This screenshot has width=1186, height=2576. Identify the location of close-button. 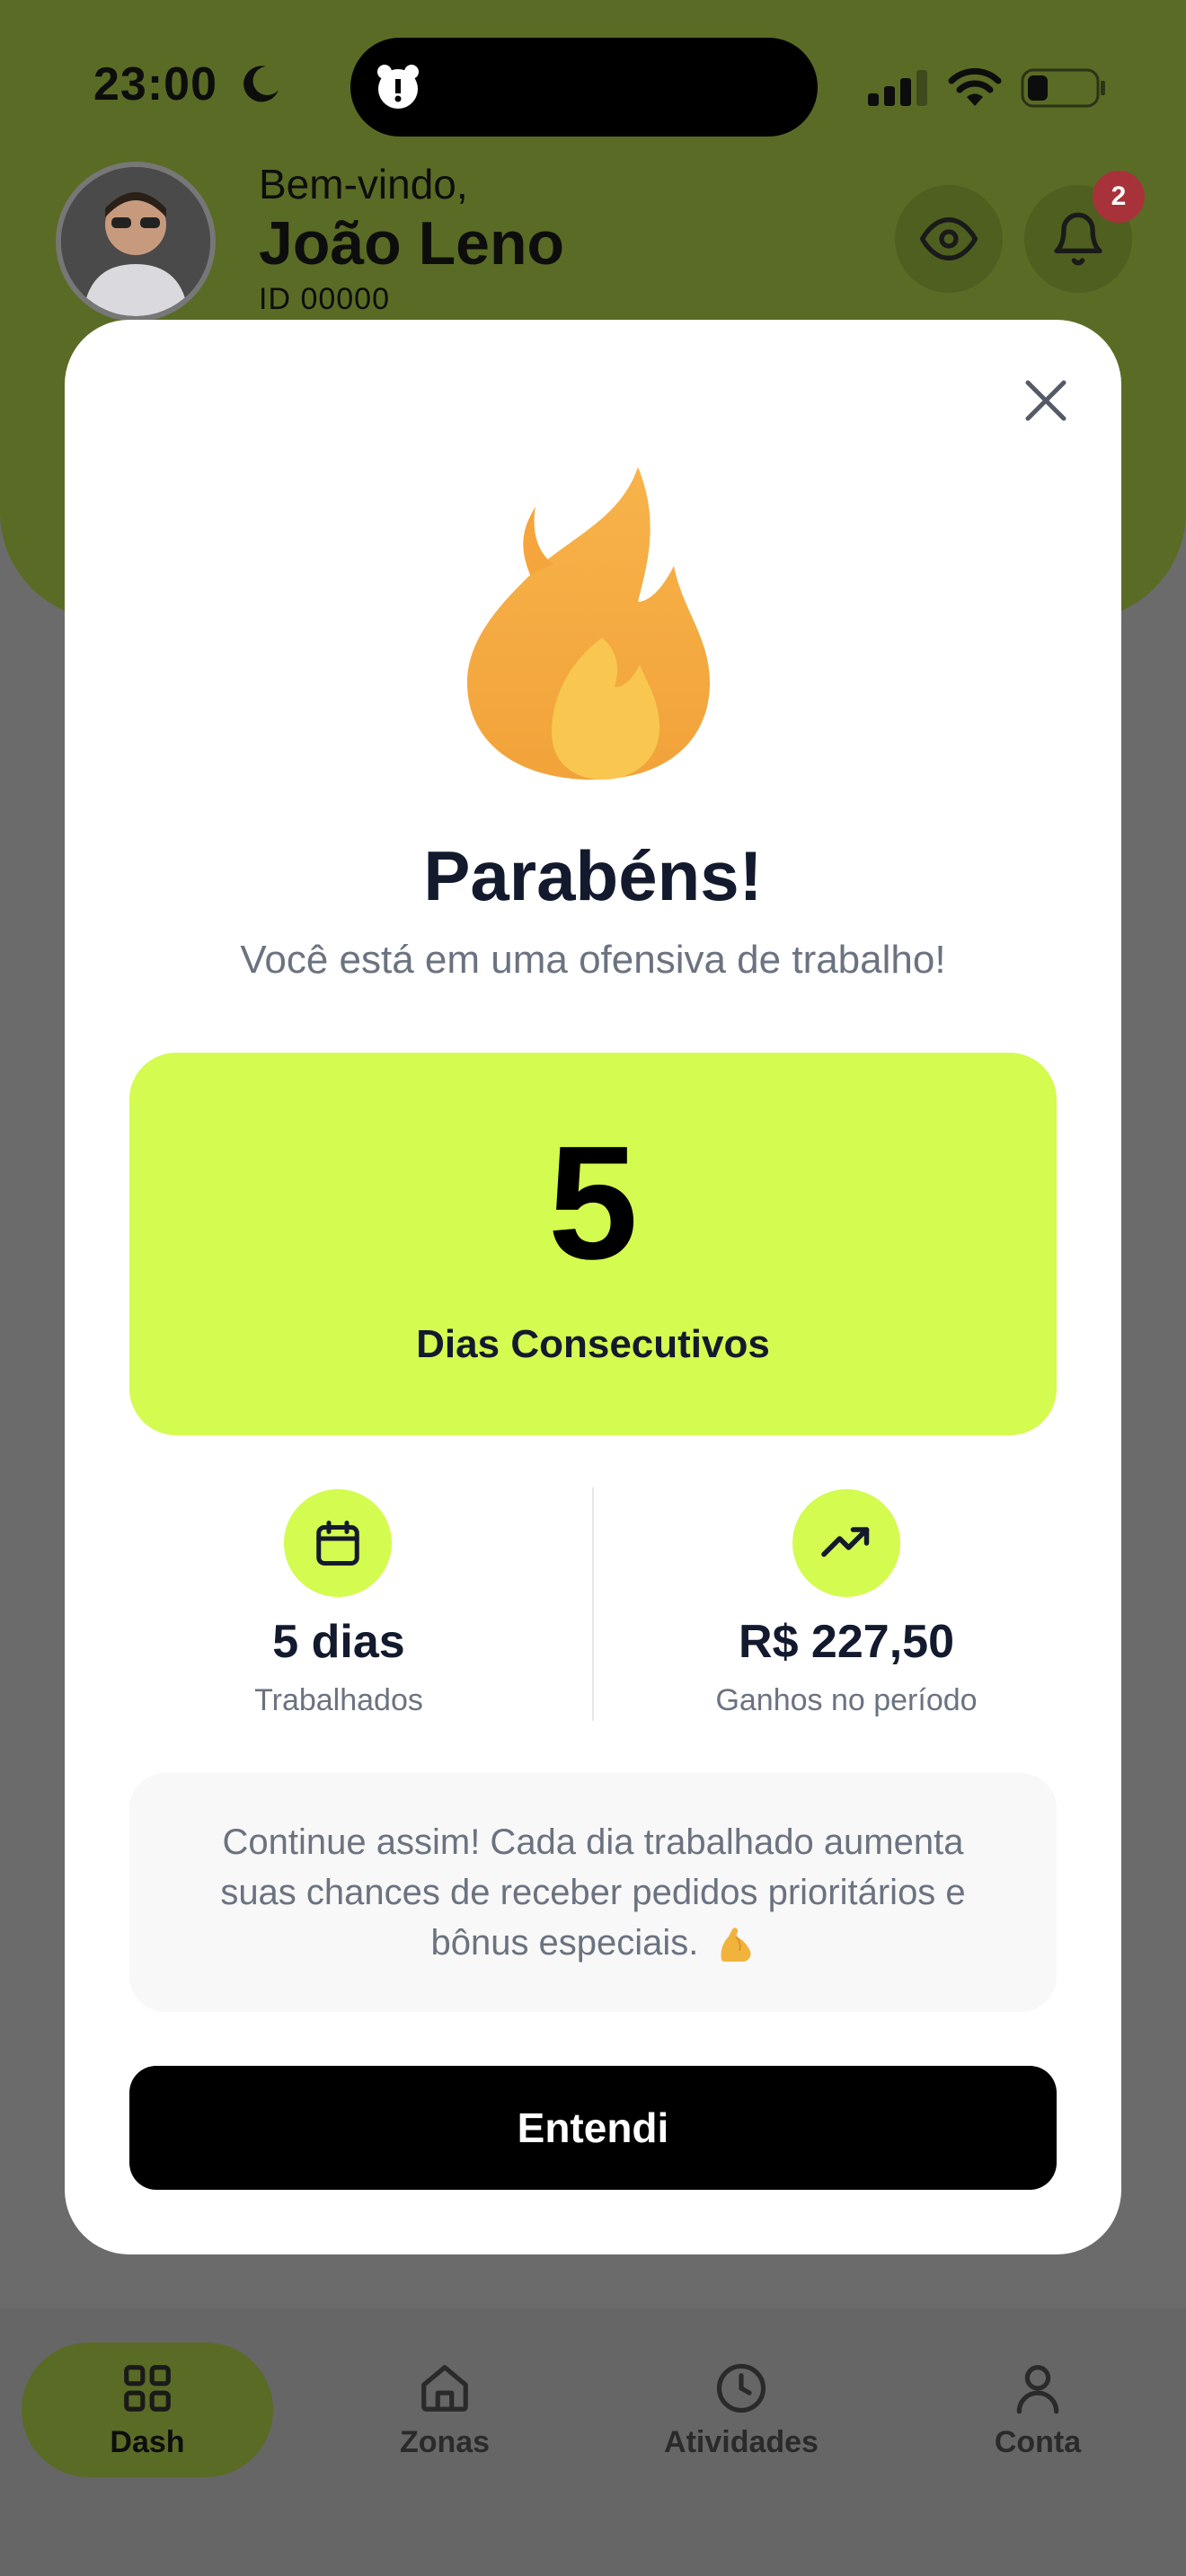
(1045, 400).